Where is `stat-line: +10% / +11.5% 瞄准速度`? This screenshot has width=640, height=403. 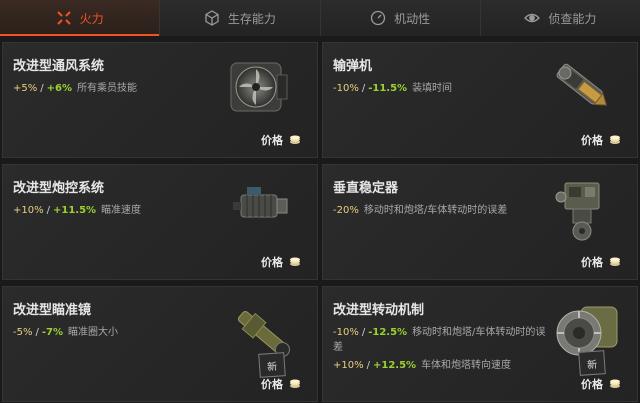 stat-line: +10% / +11.5% 瞄准速度 is located at coordinates (128, 210).